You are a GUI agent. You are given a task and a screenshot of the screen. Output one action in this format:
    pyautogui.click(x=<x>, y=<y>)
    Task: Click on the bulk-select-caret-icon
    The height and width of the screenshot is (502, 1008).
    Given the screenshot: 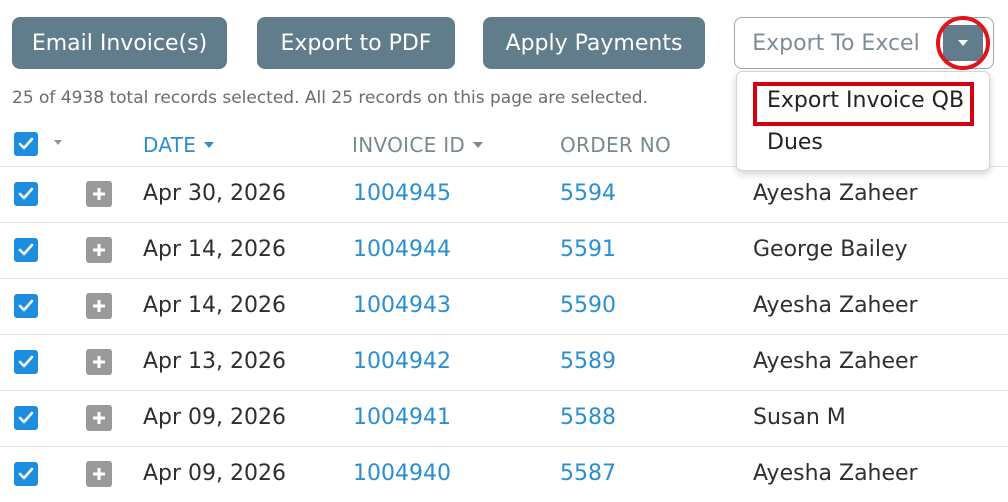 What is the action you would take?
    pyautogui.click(x=58, y=142)
    